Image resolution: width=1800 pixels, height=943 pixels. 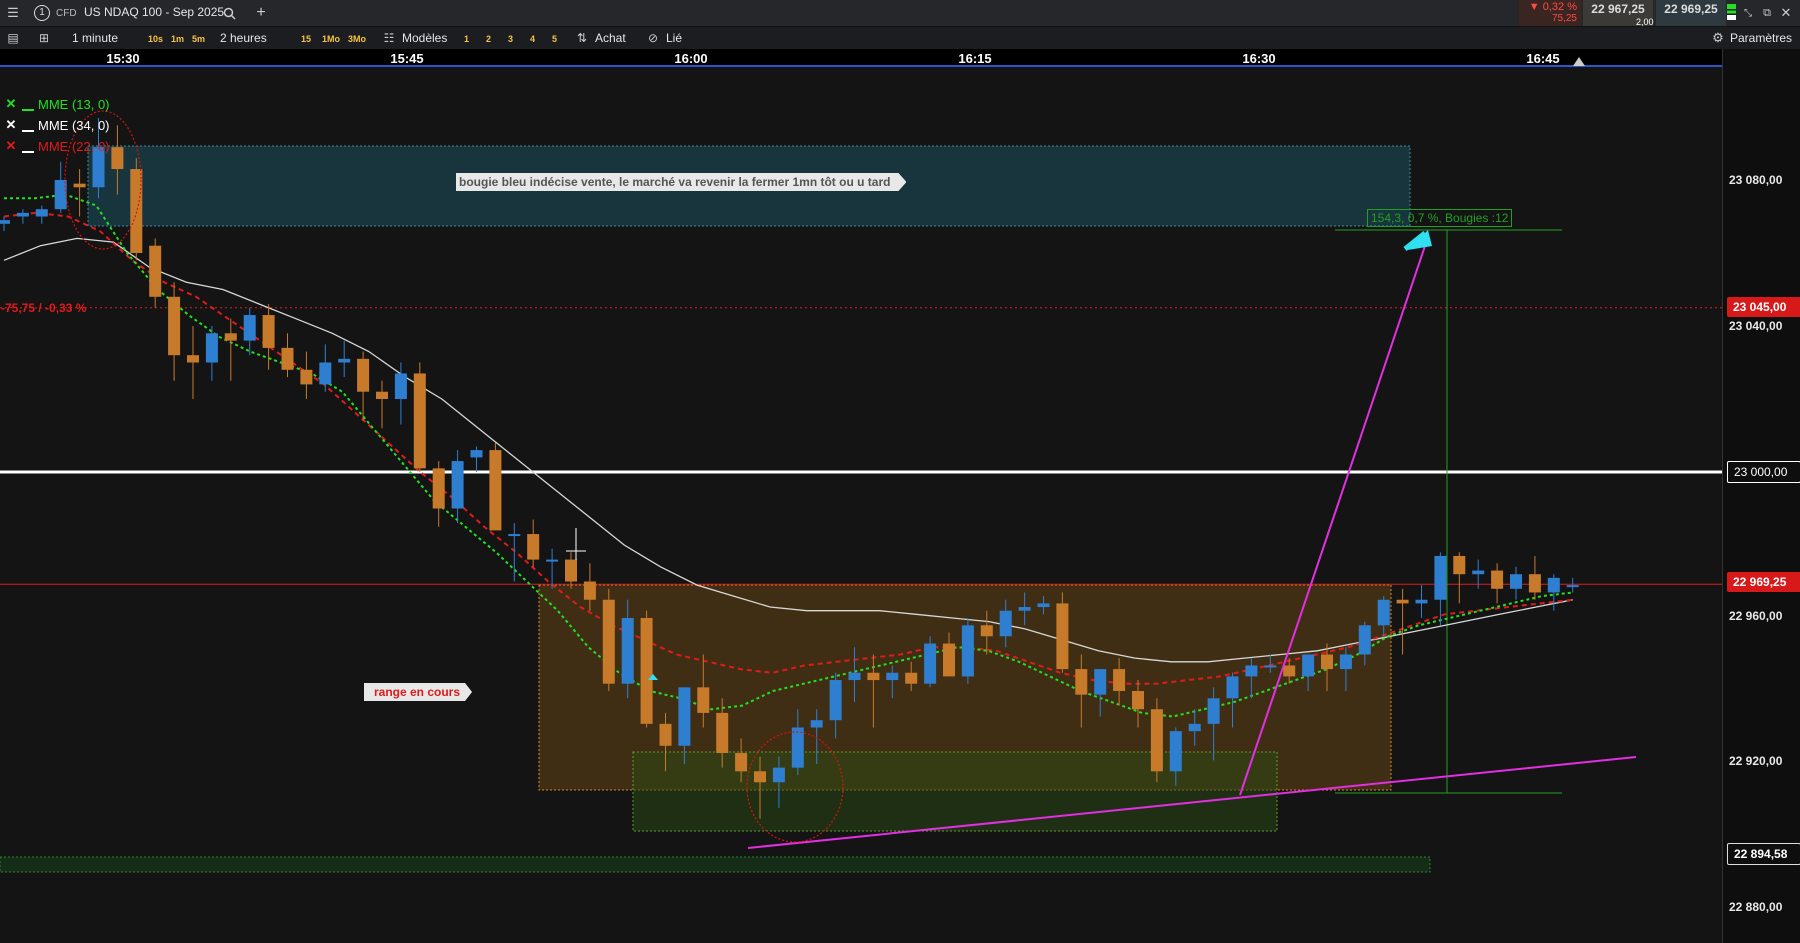 I want to click on template-slot-1: 1, so click(x=466, y=39).